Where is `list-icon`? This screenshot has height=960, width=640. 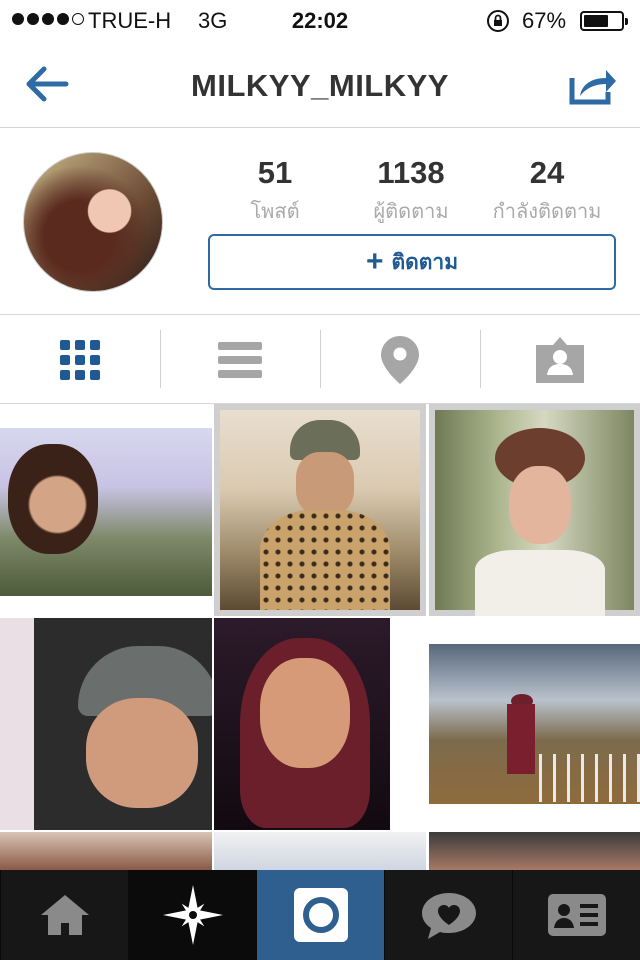
list-icon is located at coordinates (240, 360).